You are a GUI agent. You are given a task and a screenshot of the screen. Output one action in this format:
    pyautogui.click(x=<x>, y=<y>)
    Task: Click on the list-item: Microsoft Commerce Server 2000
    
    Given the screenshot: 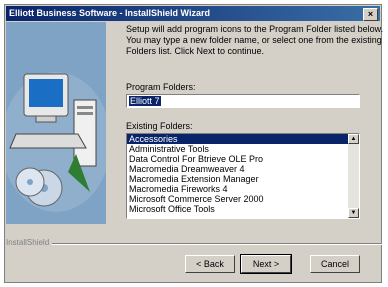 What is the action you would take?
    pyautogui.click(x=237, y=199)
    